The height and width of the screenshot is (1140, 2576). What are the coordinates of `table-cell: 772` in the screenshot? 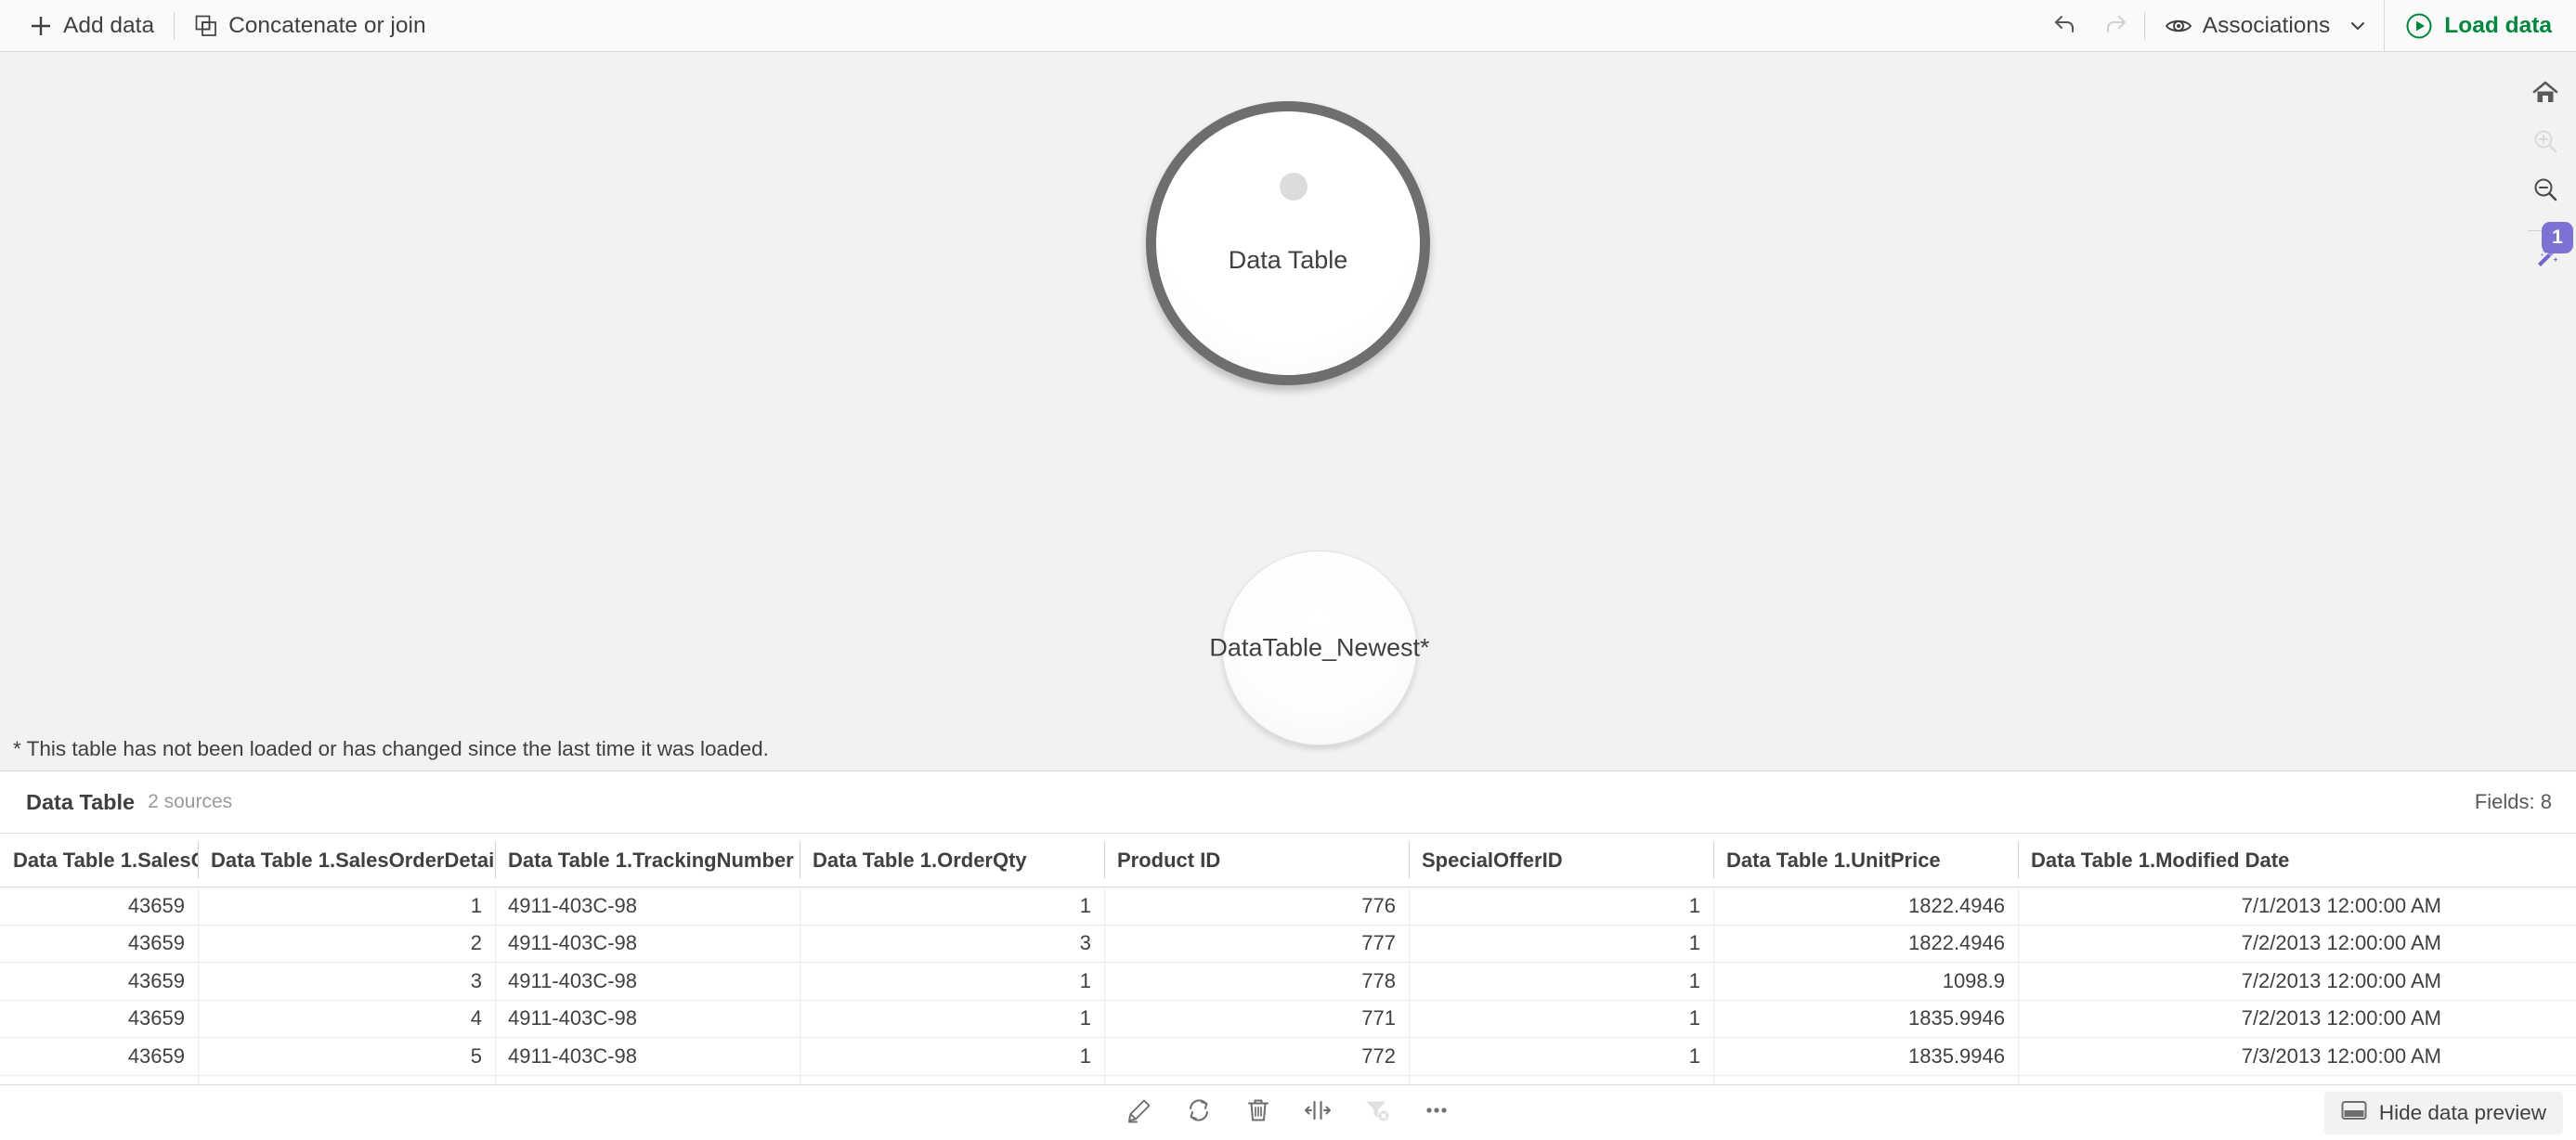 It's located at (1256, 1056).